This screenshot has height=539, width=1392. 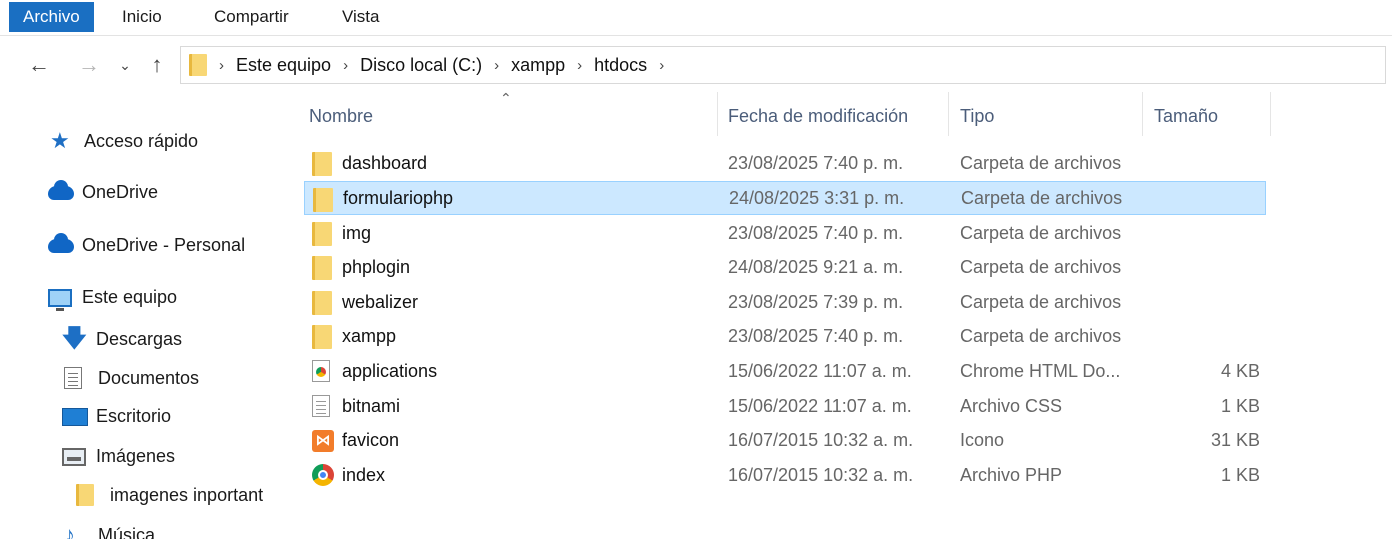 What do you see at coordinates (112, 299) in the screenshot?
I see `sidebar-item-este-equipo: Este equipo` at bounding box center [112, 299].